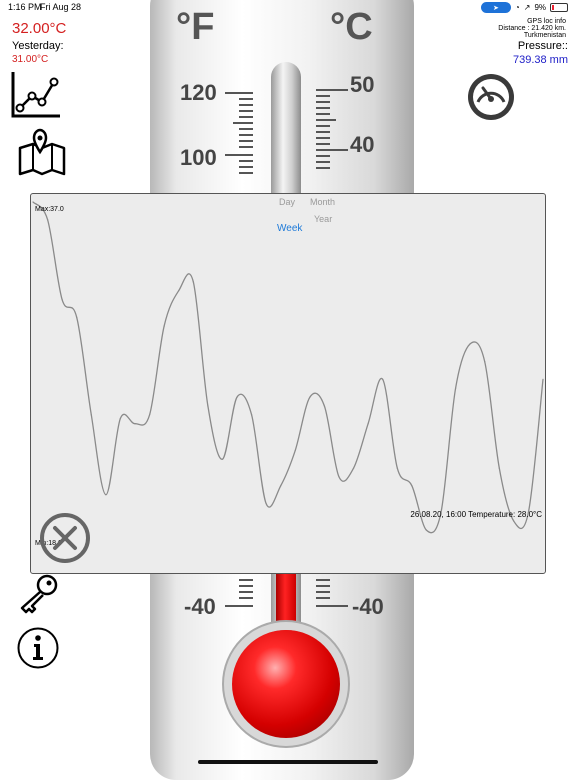  What do you see at coordinates (362, 144) in the screenshot?
I see `celsius-tick-label: 40` at bounding box center [362, 144].